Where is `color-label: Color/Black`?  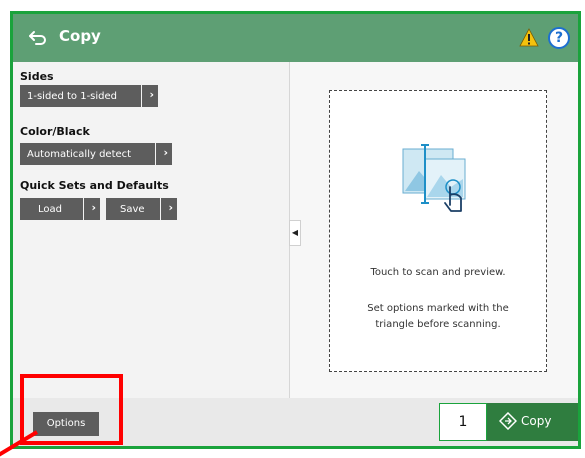
color-label: Color/Black is located at coordinates (55, 131).